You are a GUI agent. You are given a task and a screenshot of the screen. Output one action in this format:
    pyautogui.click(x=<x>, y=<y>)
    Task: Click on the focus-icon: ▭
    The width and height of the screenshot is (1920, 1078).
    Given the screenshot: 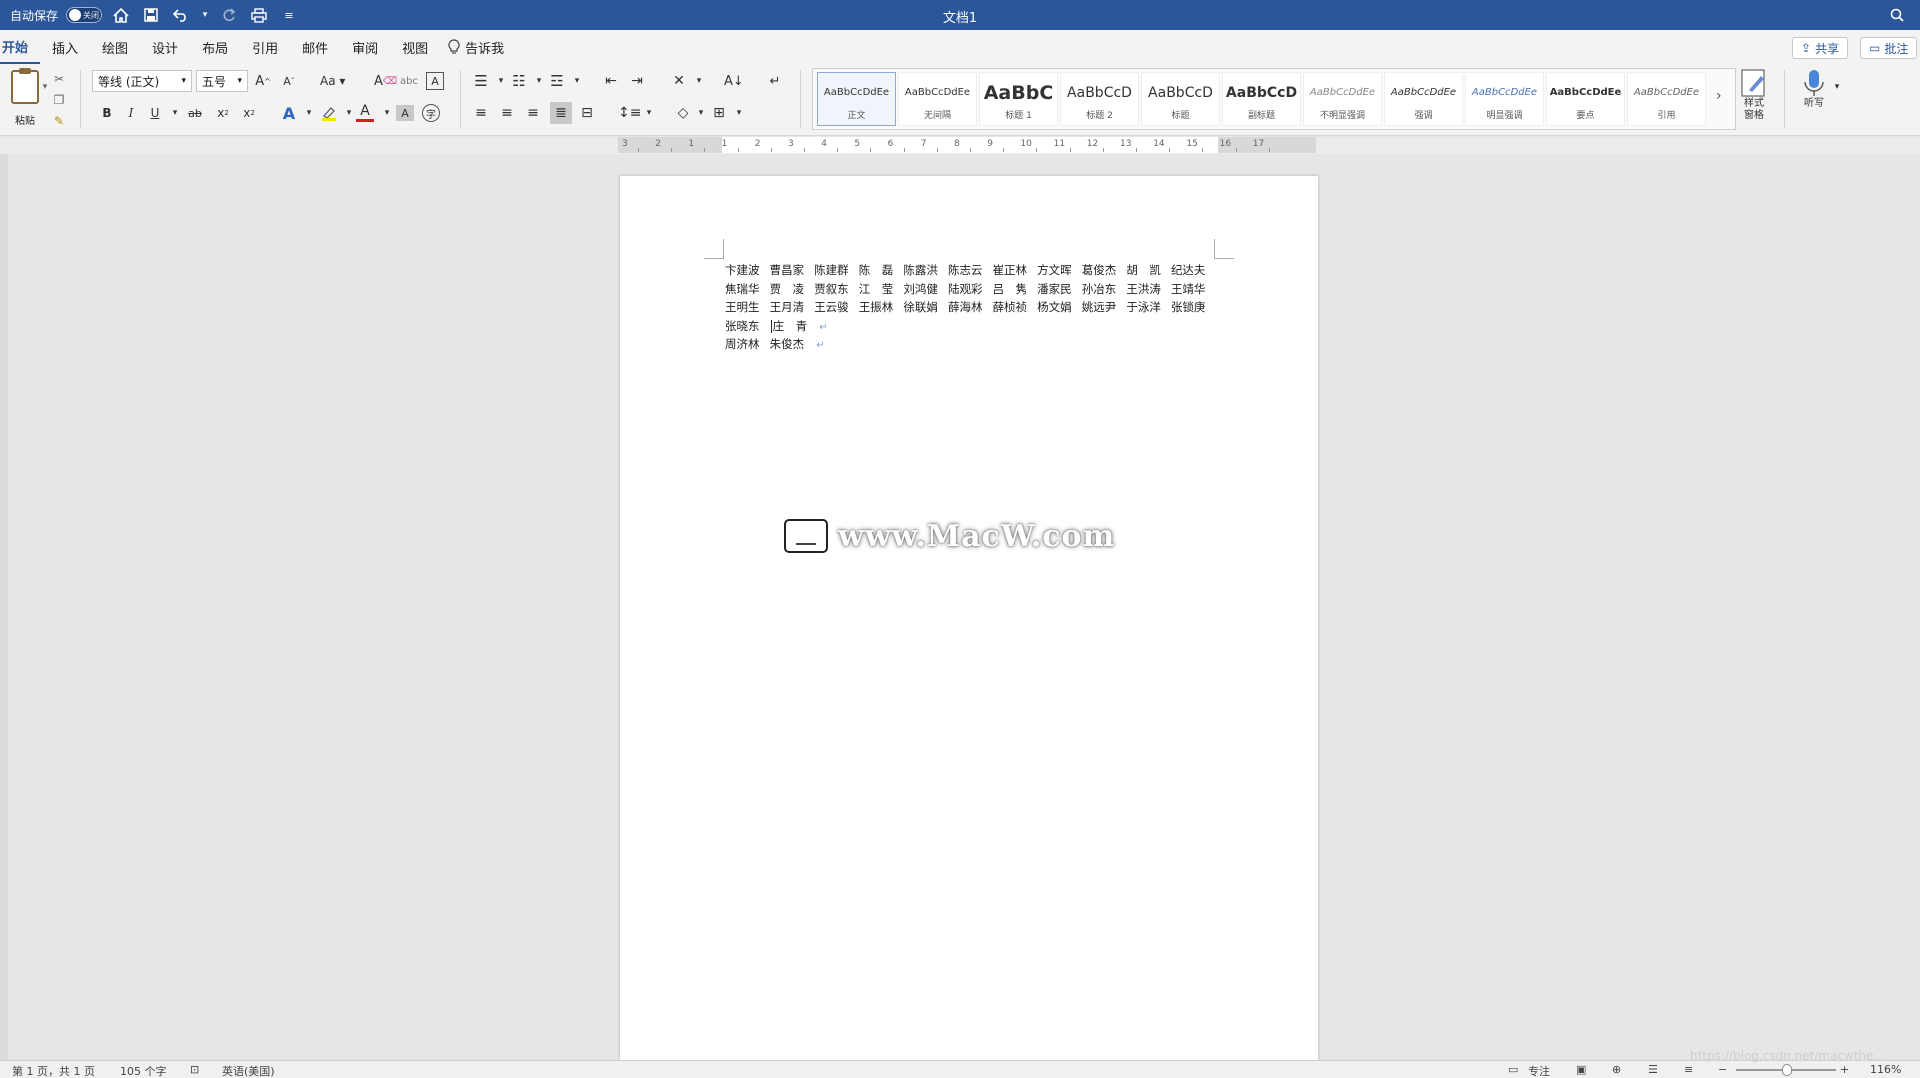 What is the action you would take?
    pyautogui.click(x=1513, y=1069)
    